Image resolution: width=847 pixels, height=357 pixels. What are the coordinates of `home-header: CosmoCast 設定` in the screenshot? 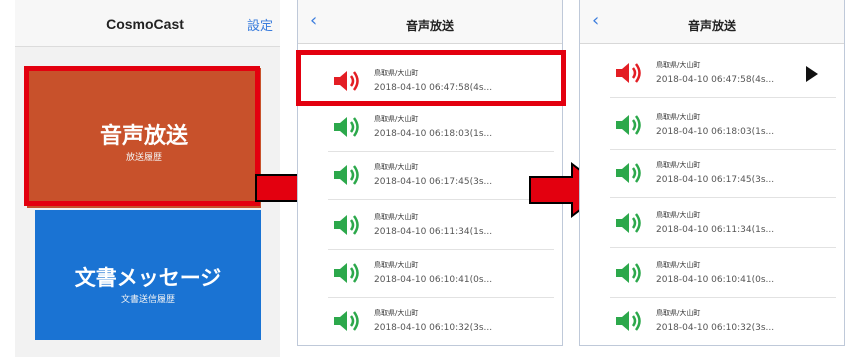 It's located at (147, 23).